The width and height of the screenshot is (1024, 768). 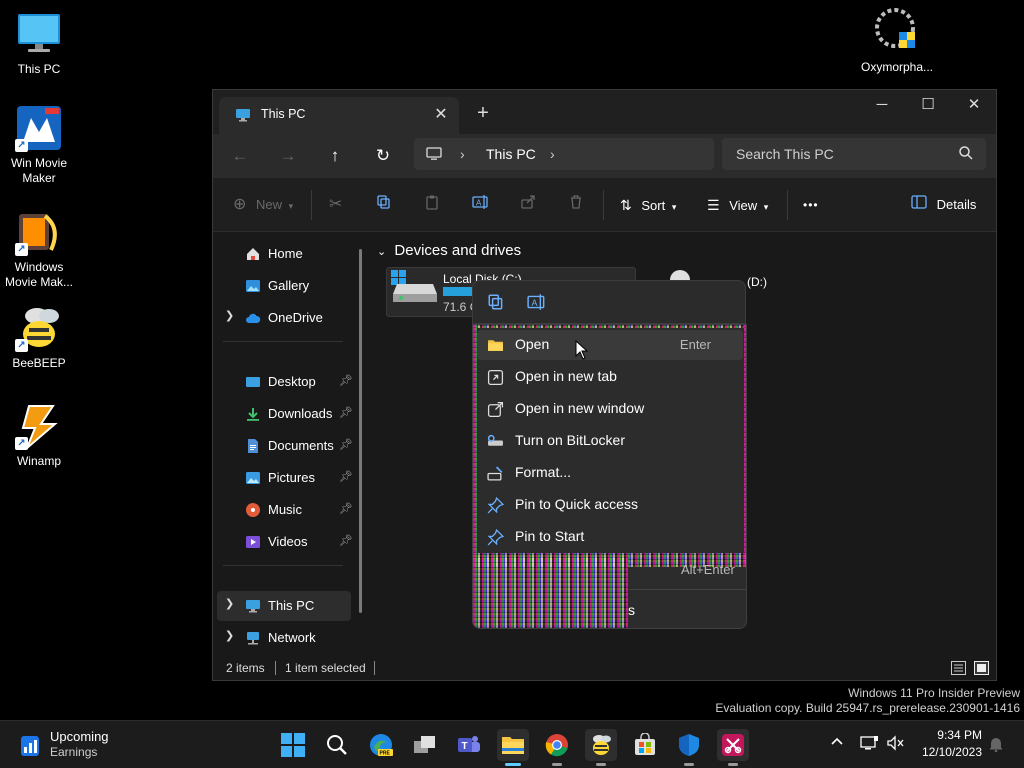 I want to click on menu-item-label: Open, so click(x=532, y=344).